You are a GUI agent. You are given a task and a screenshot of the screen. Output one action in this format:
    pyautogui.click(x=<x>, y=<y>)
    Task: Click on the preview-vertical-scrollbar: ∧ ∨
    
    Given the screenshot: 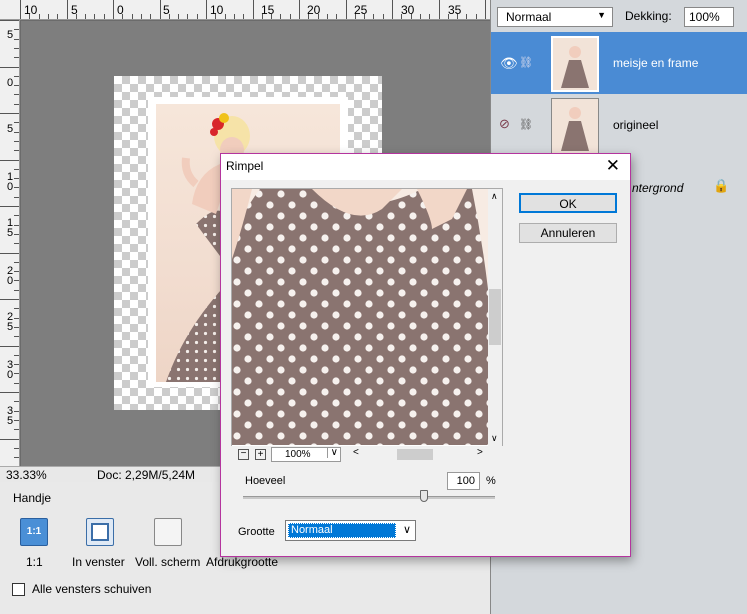 What is the action you would take?
    pyautogui.click(x=495, y=318)
    